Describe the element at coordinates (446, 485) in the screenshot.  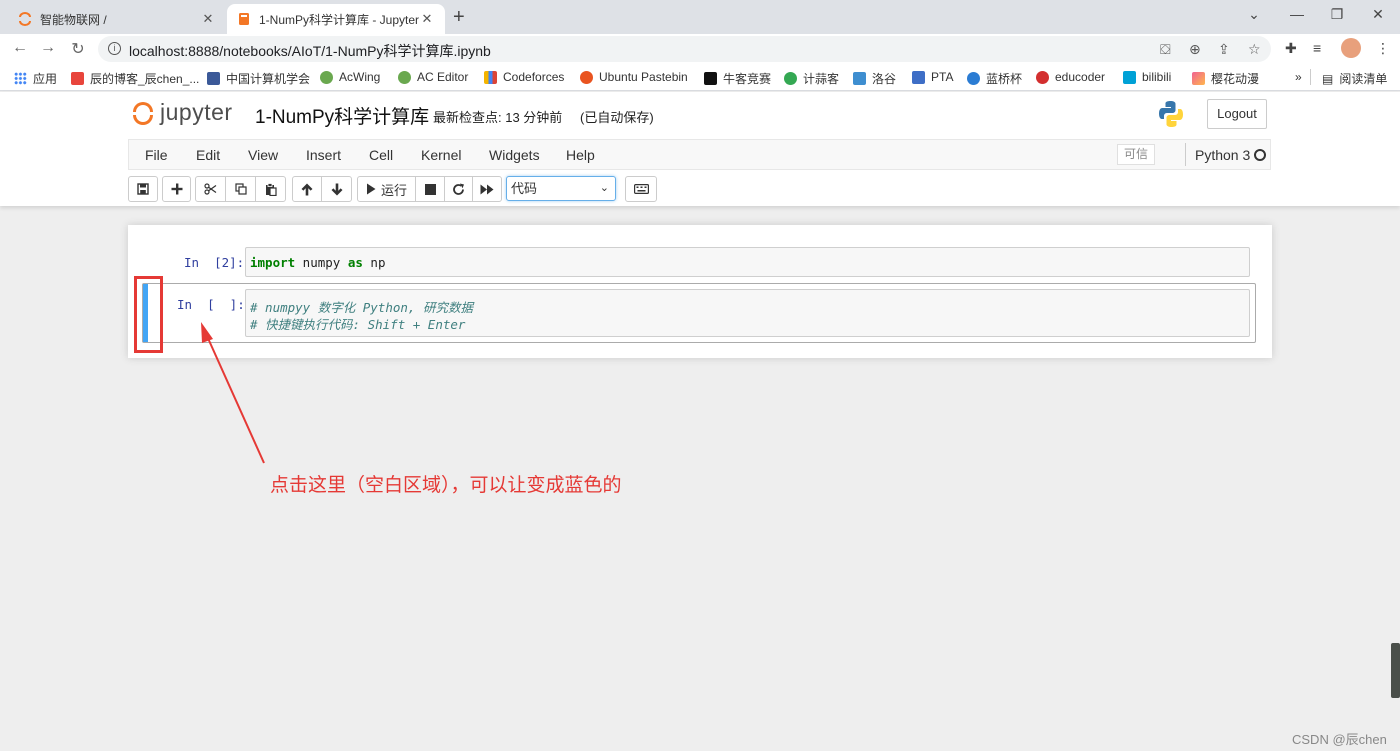
I see `annotation-text: 点击这里（空白区域），可以让变成蓝色的` at that location.